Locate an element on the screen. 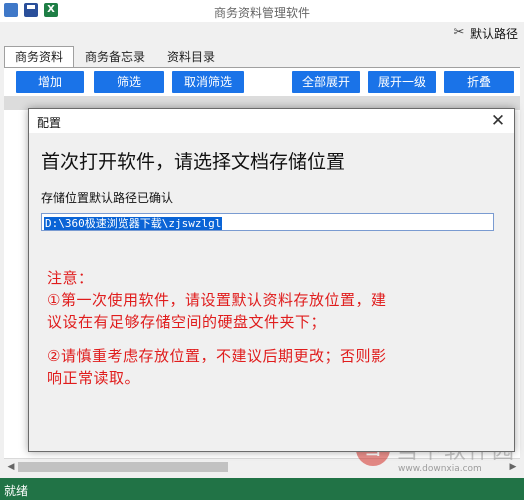 The width and height of the screenshot is (524, 500). note-line: ②请慎重考虑存放位置，不建议后期更改；否则影 is located at coordinates (217, 356).